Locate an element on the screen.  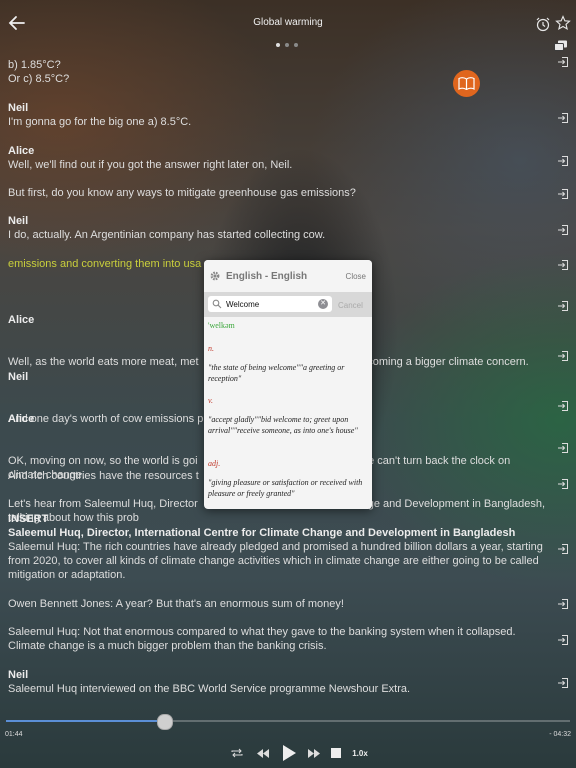
play-icon is located at coordinates (289, 753).